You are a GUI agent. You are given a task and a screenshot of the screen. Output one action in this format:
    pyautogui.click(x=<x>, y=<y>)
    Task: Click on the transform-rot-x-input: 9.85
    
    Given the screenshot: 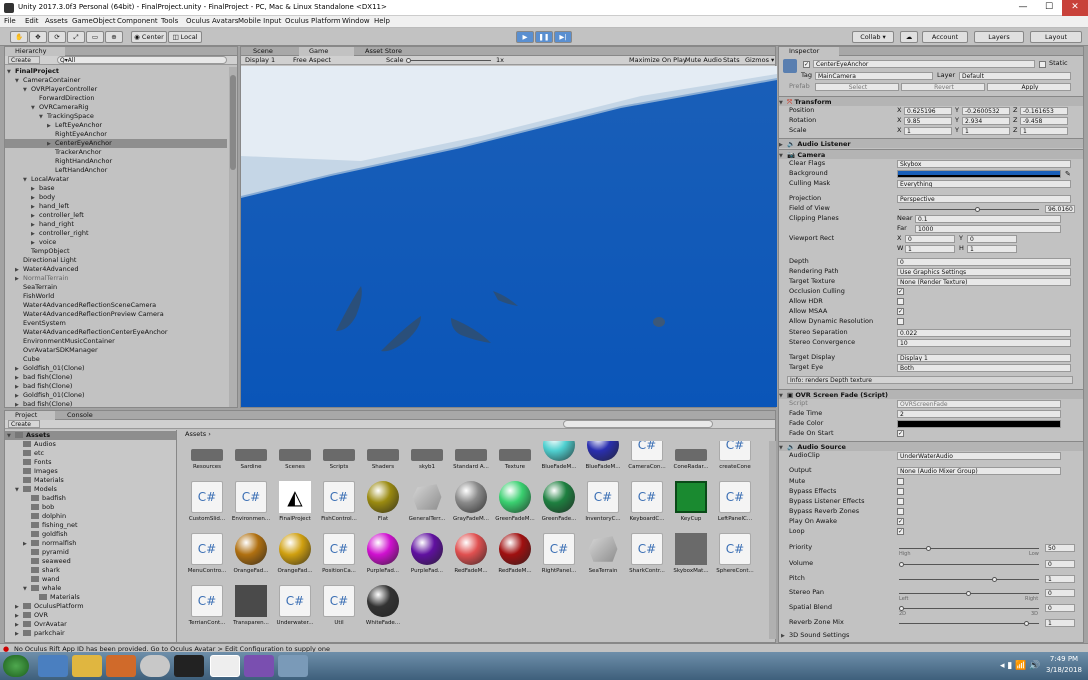 What is the action you would take?
    pyautogui.click(x=928, y=121)
    